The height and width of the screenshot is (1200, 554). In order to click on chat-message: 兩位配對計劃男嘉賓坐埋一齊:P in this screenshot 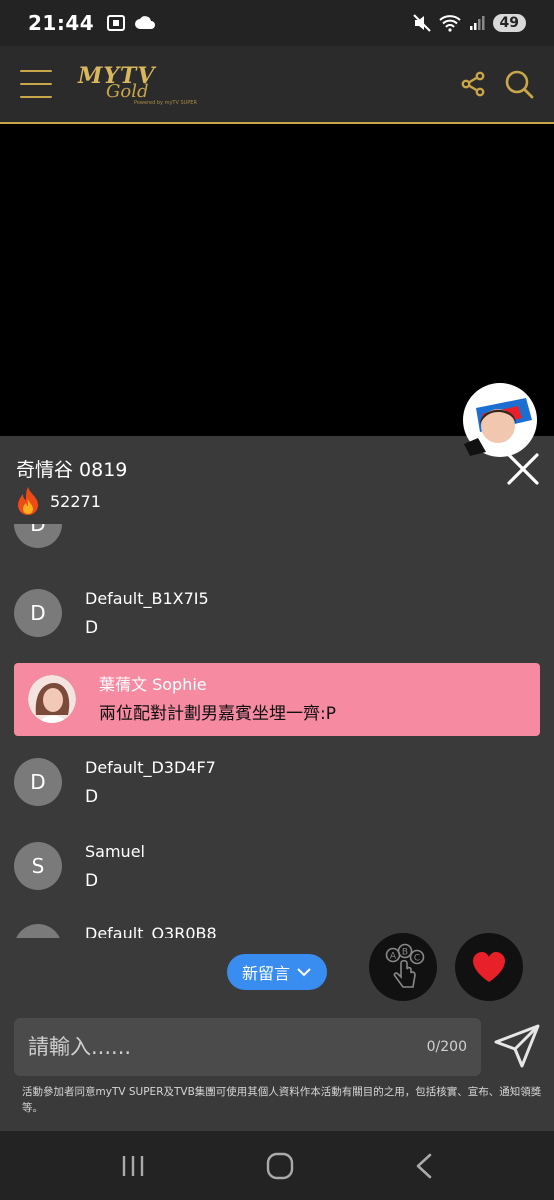, I will do `click(217, 714)`.